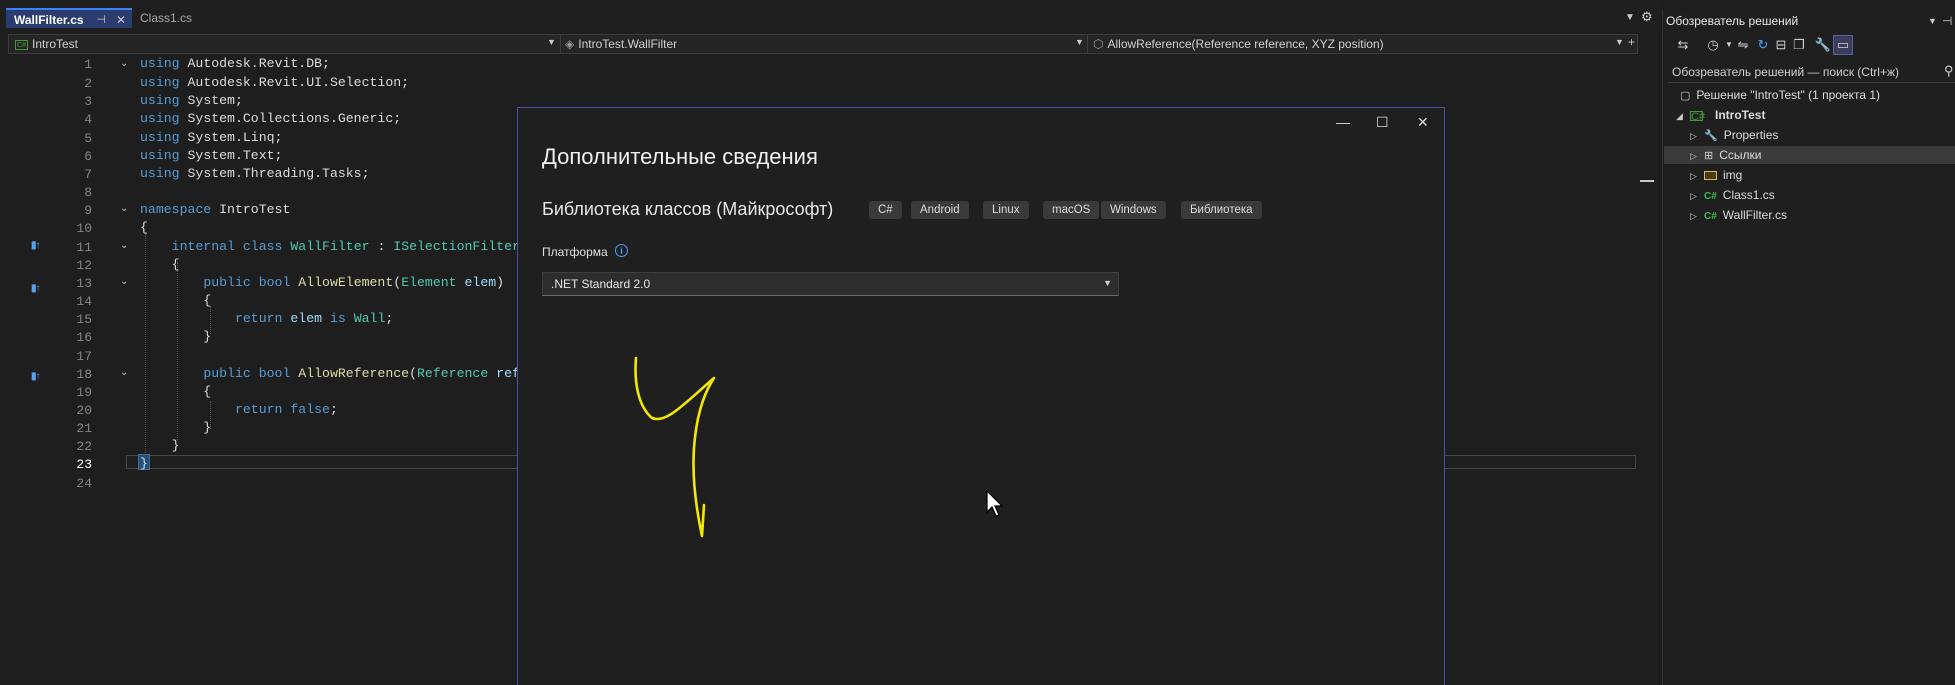 The height and width of the screenshot is (685, 1955). Describe the element at coordinates (1743, 45) in the screenshot. I see `pending-changes-icon: ⇋` at that location.